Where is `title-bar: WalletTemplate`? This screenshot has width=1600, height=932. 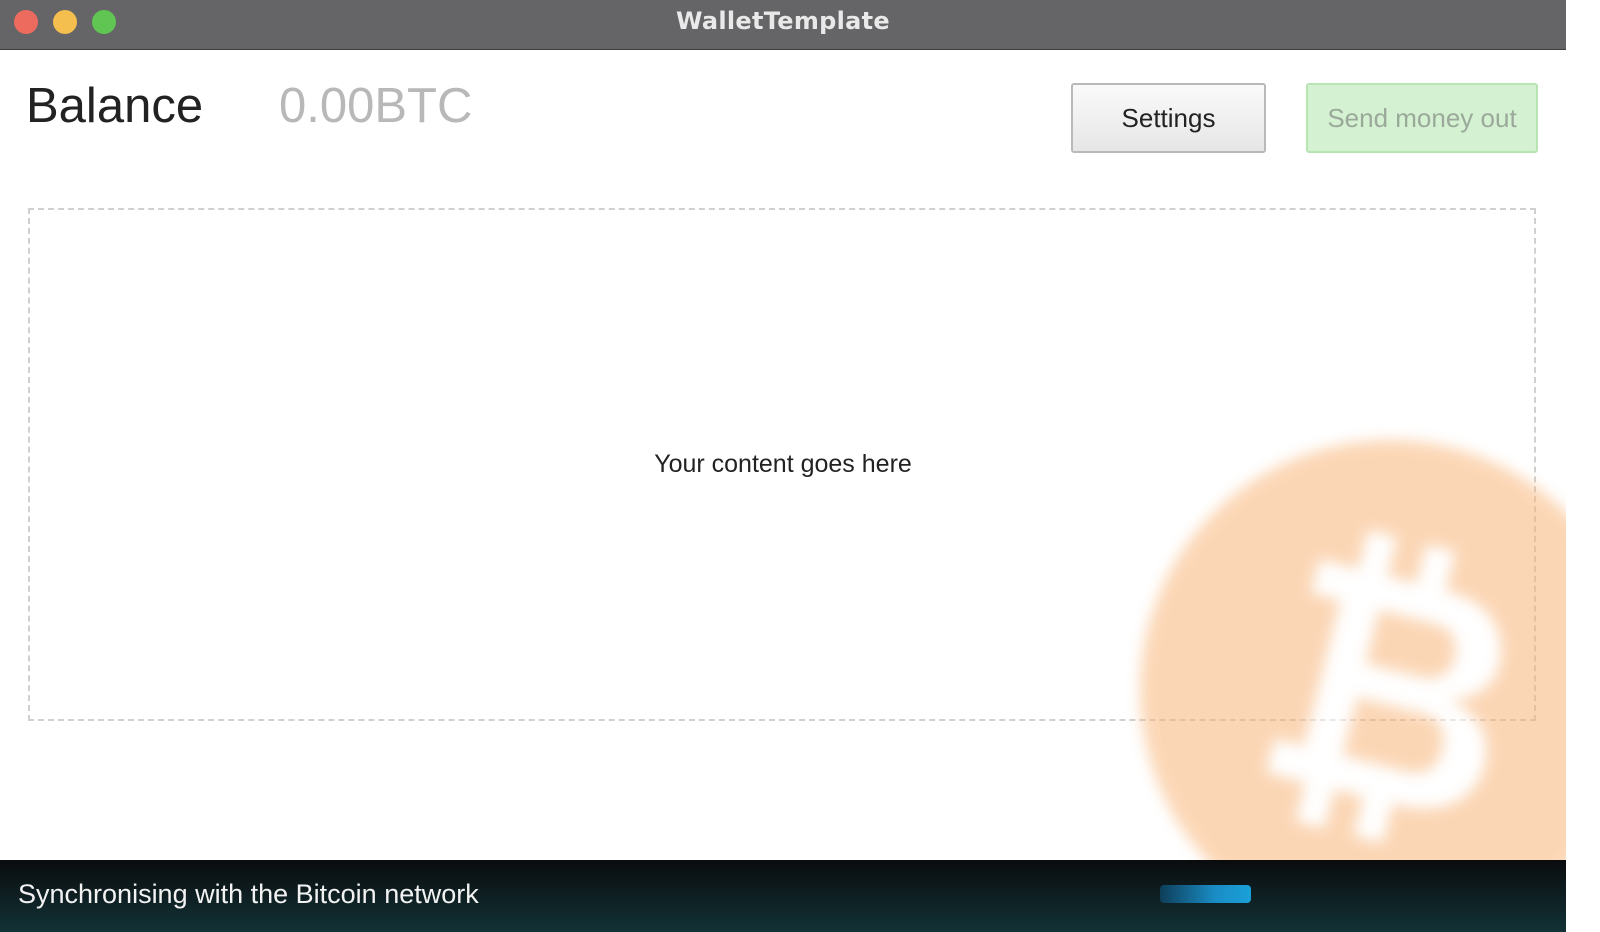 title-bar: WalletTemplate is located at coordinates (783, 25).